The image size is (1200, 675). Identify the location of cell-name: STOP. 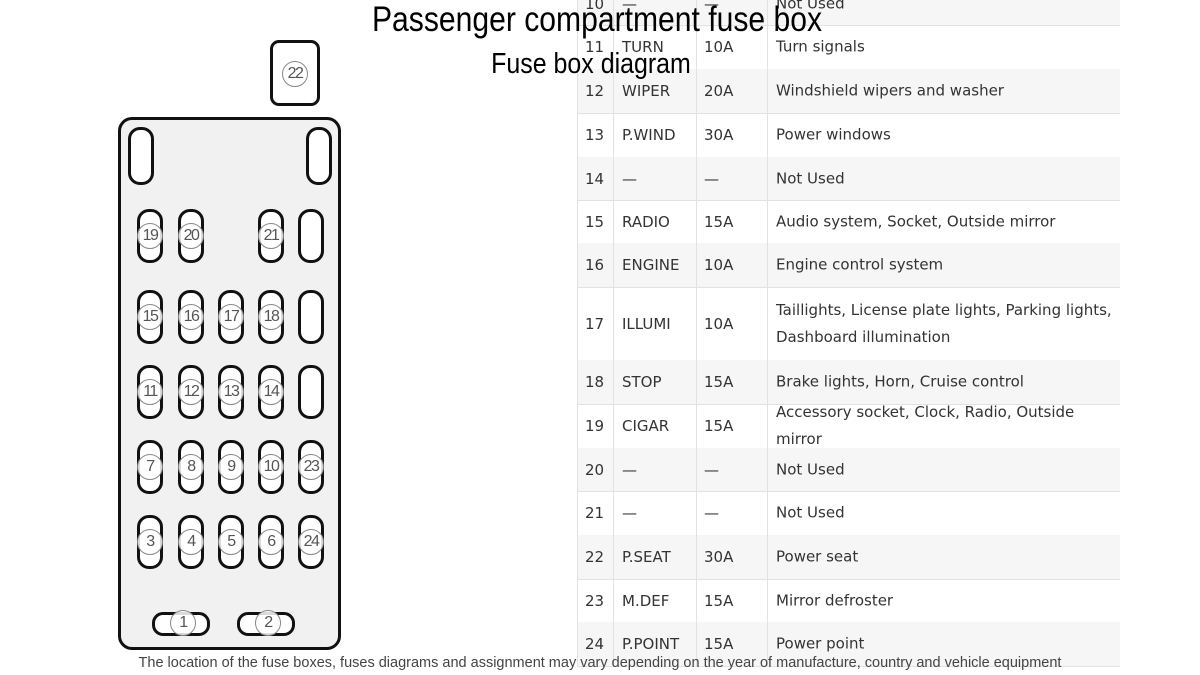
(642, 382).